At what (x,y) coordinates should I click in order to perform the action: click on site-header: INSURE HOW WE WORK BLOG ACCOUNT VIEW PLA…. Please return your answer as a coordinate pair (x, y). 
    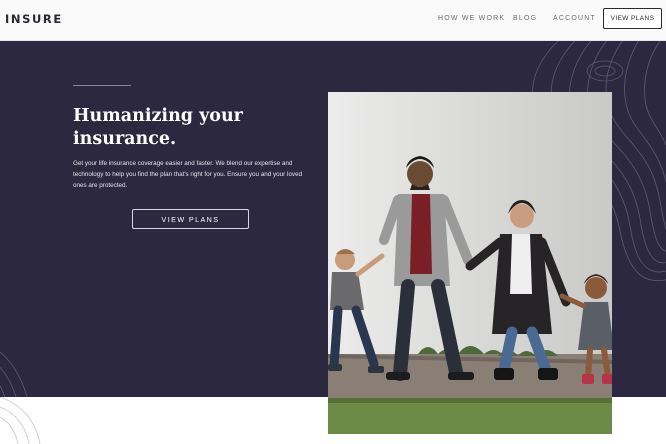
    Looking at the image, I should click on (333, 20).